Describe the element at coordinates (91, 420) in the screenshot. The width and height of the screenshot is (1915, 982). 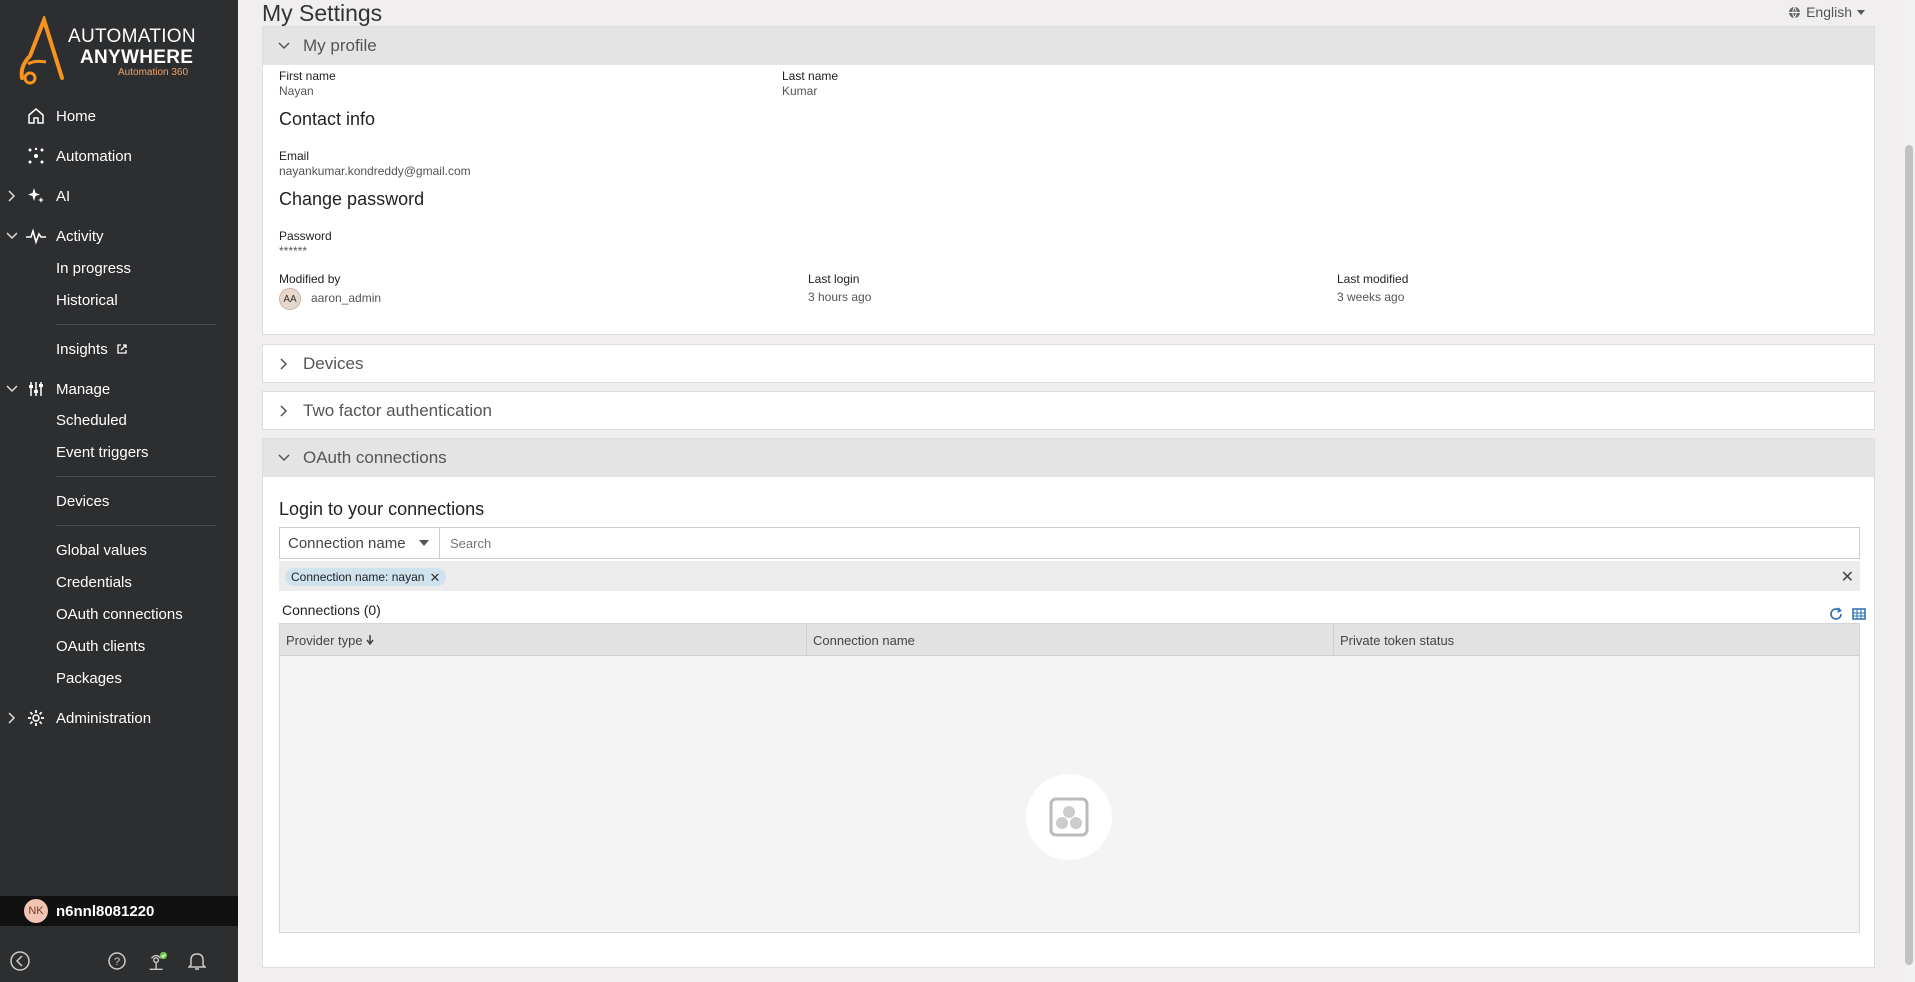
I see `sidebar-item-scheduled: Scheduled` at that location.